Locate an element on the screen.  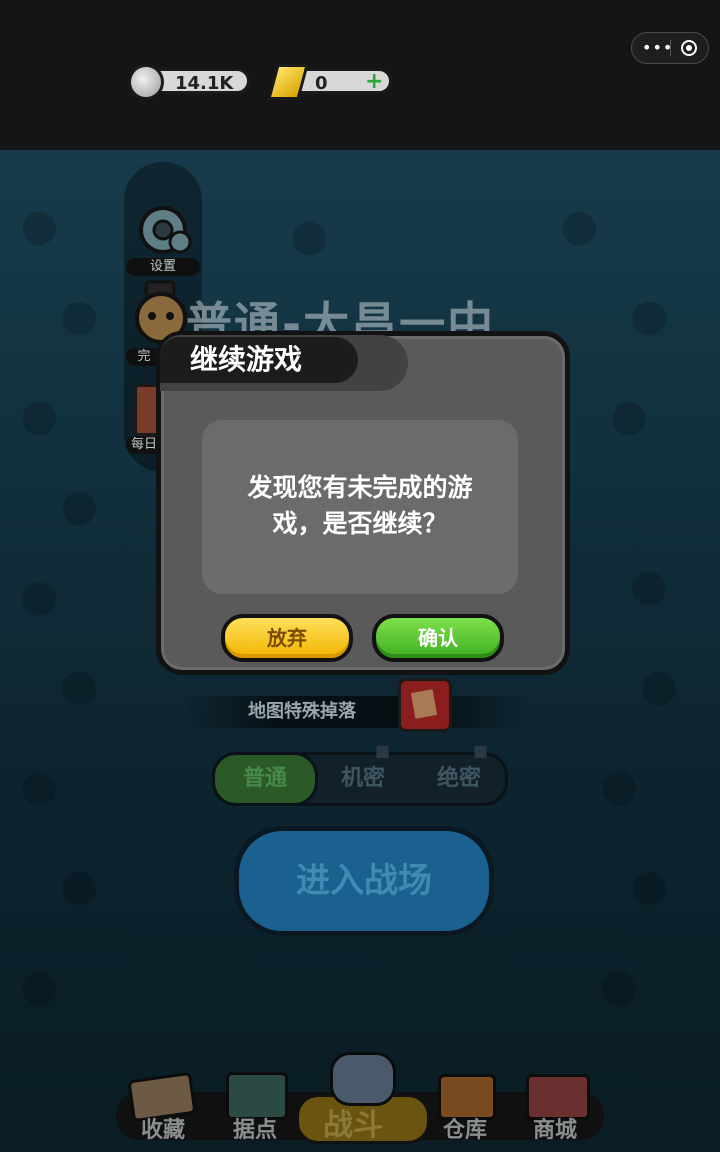
enter-battle-button: 进入战场 is located at coordinates (364, 881).